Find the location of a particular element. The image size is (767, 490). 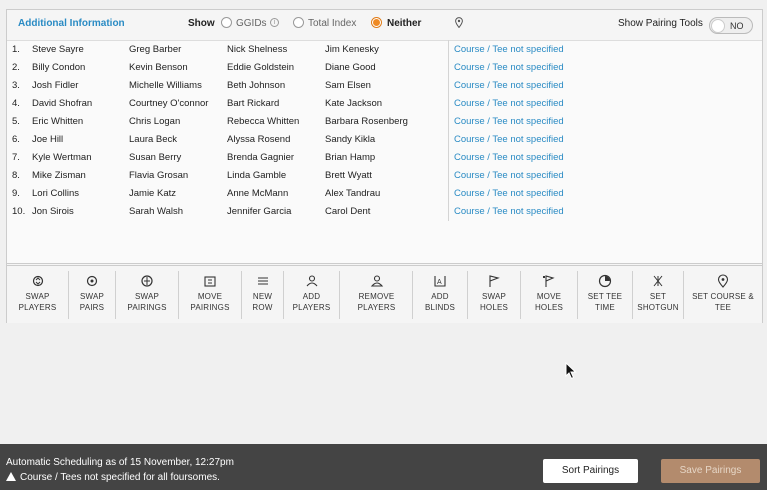

save-pairings-button: Save Pairings is located at coordinates (710, 471).